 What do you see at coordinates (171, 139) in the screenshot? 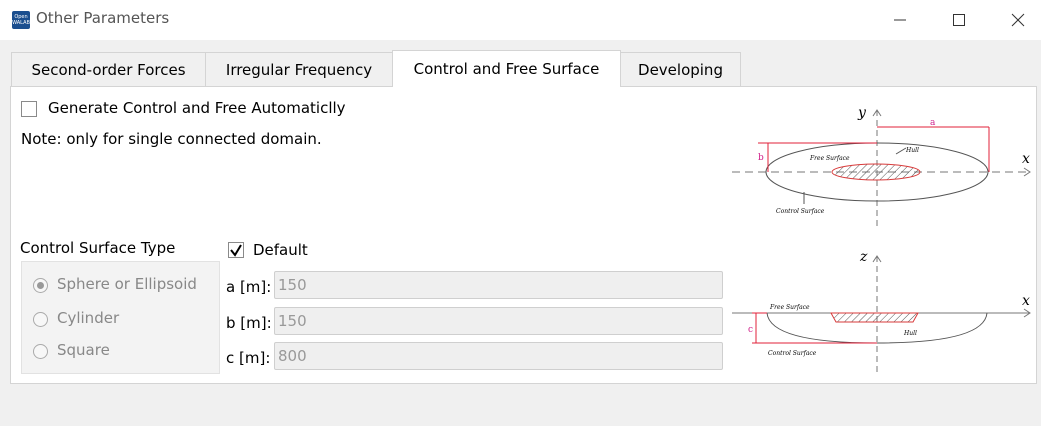
I see `note-text: Note: only for single connected domain.` at bounding box center [171, 139].